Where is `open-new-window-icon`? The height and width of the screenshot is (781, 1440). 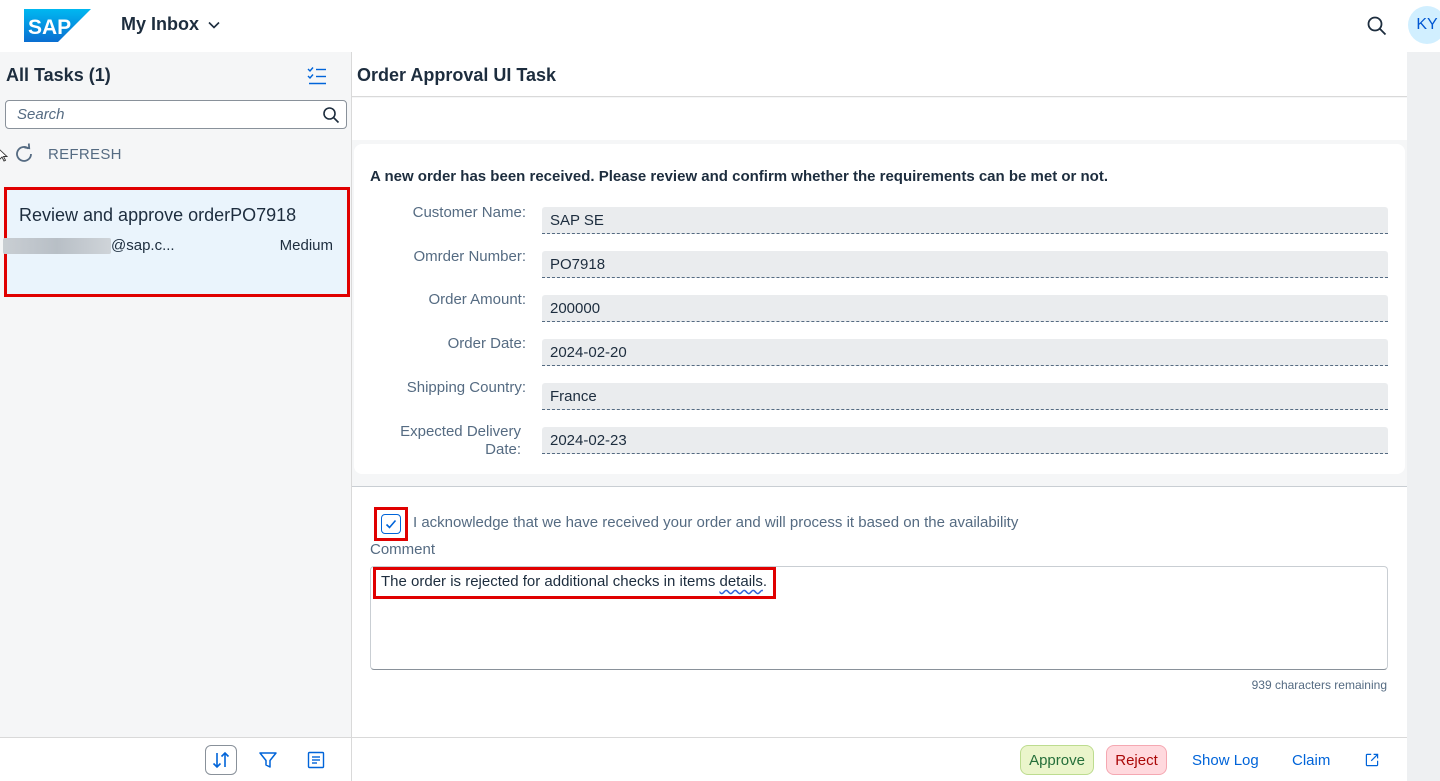 open-new-window-icon is located at coordinates (1372, 760).